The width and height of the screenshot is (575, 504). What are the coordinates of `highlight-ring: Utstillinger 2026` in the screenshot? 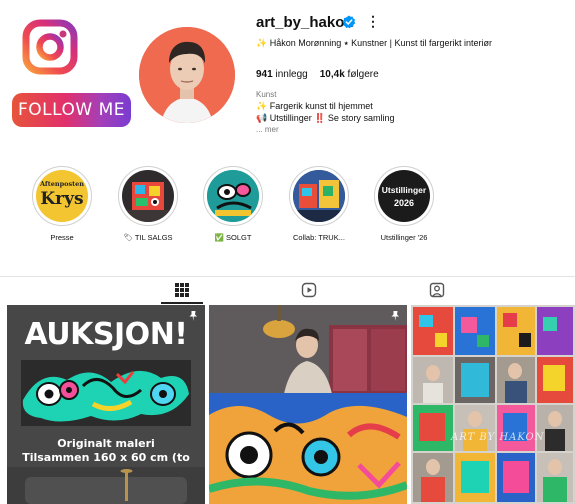 It's located at (404, 196).